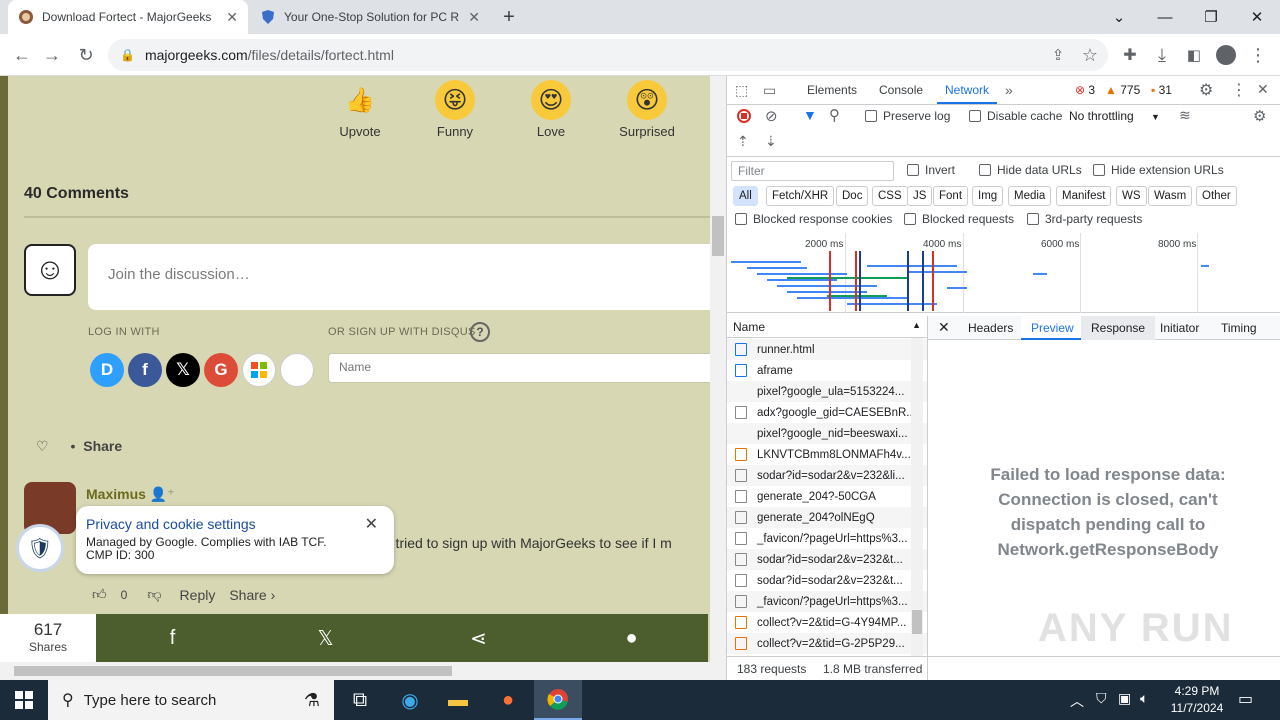 This screenshot has height=720, width=1280. I want to click on tab-fortect: Your One-Stop Solution for PC R ✕, so click(370, 17).